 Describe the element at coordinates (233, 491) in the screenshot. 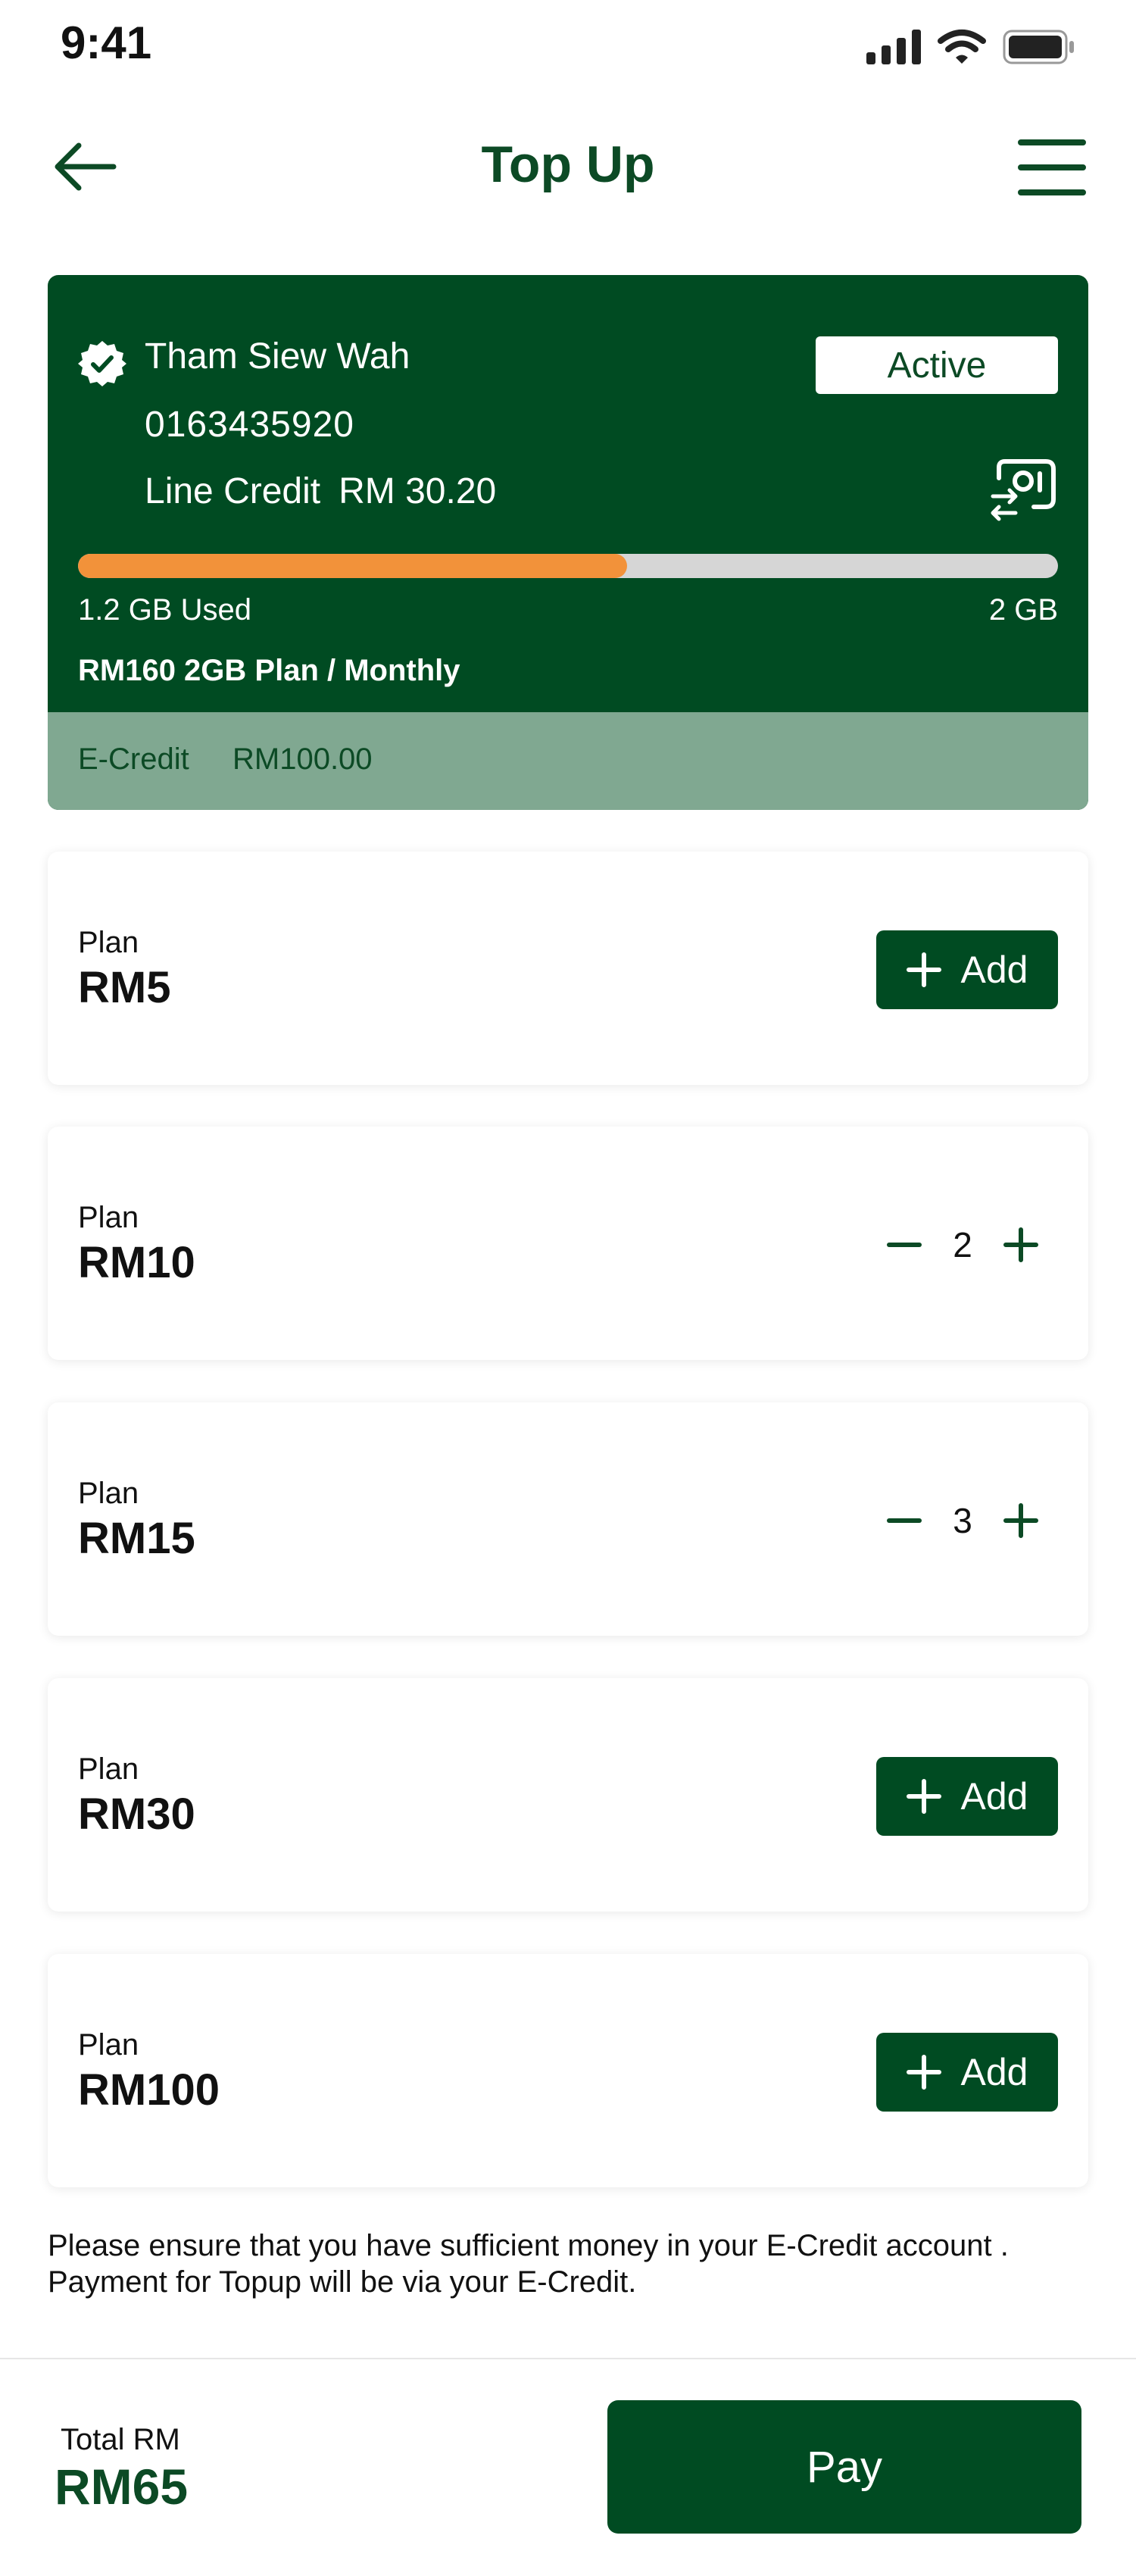

I see `line-credit-label: Line Credit` at that location.